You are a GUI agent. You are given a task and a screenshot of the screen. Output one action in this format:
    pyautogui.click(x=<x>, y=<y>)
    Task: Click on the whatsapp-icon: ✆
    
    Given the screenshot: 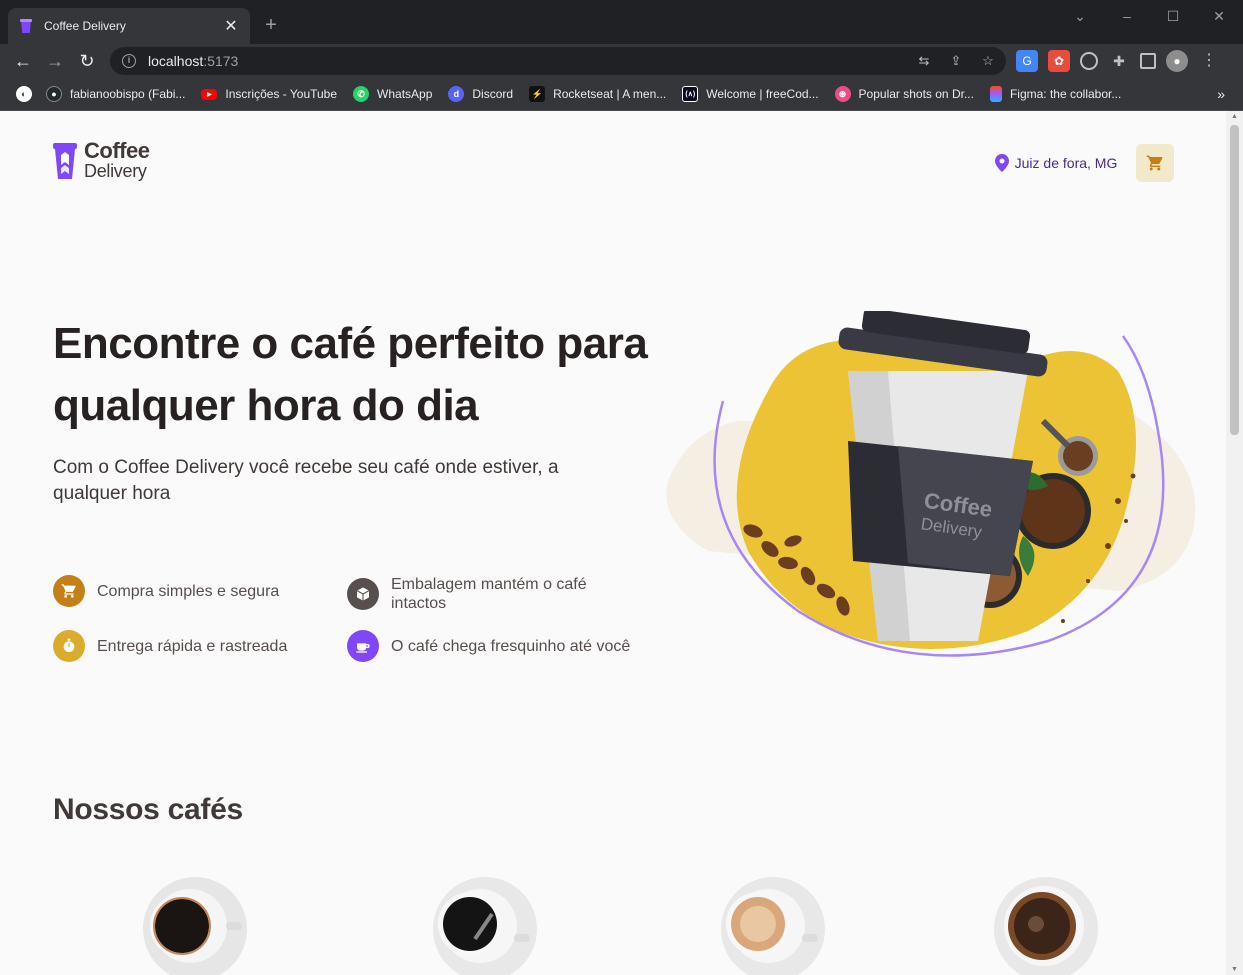 What is the action you would take?
    pyautogui.click(x=361, y=94)
    